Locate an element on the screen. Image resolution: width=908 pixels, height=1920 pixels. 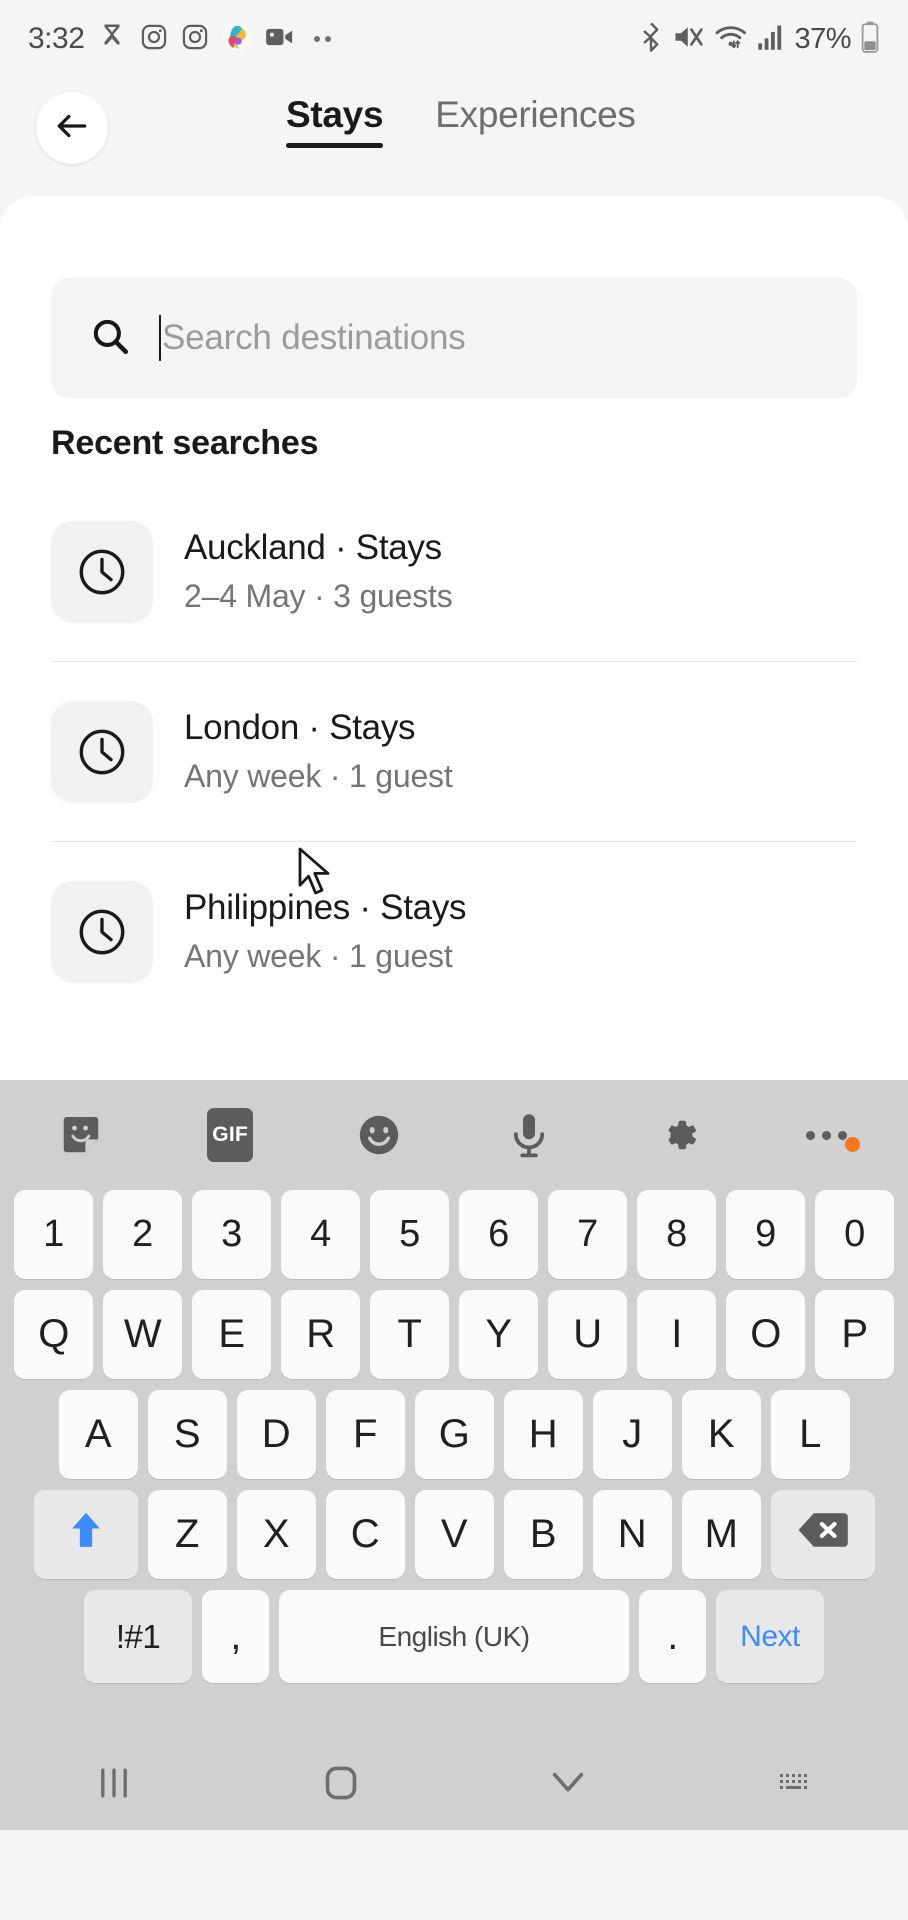
battery-icon is located at coordinates (870, 39).